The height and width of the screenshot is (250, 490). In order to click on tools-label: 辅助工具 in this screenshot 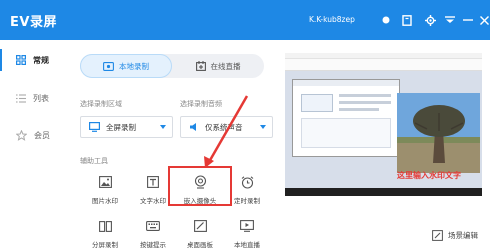, I will do `click(94, 161)`.